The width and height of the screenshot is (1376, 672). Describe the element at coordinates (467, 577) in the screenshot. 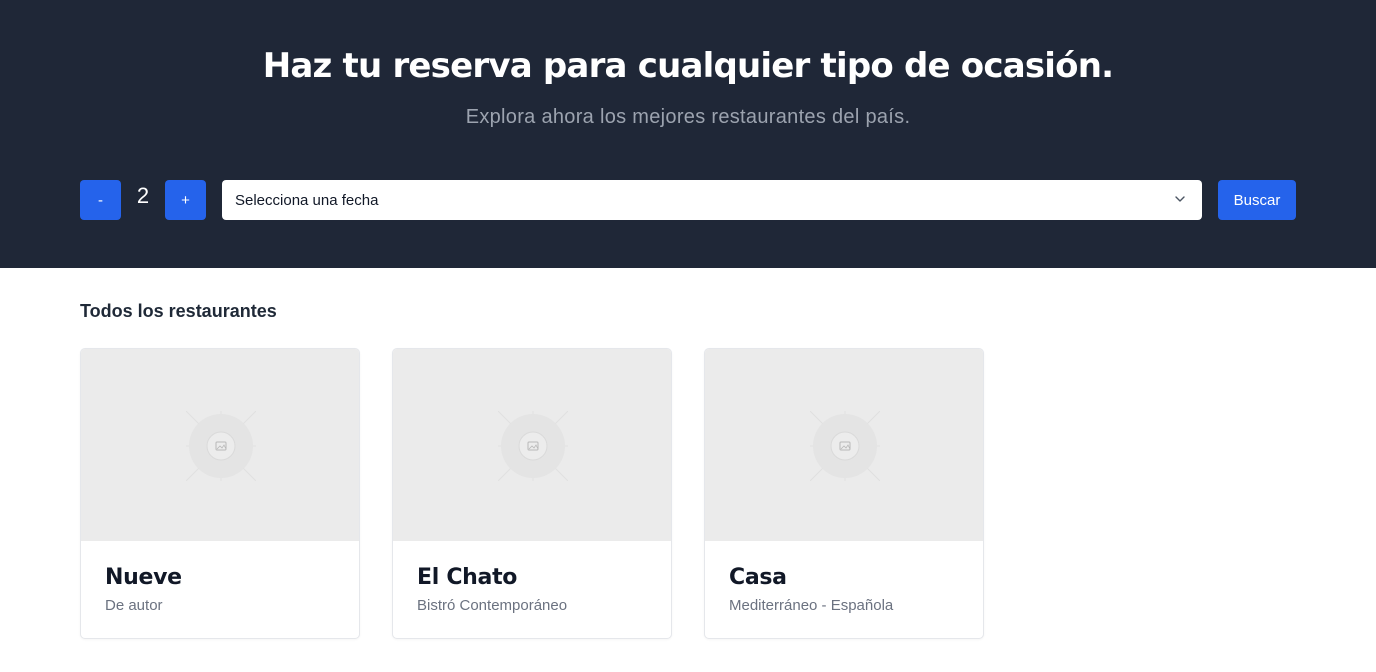

I see `restaurant-name: El Chato` at that location.